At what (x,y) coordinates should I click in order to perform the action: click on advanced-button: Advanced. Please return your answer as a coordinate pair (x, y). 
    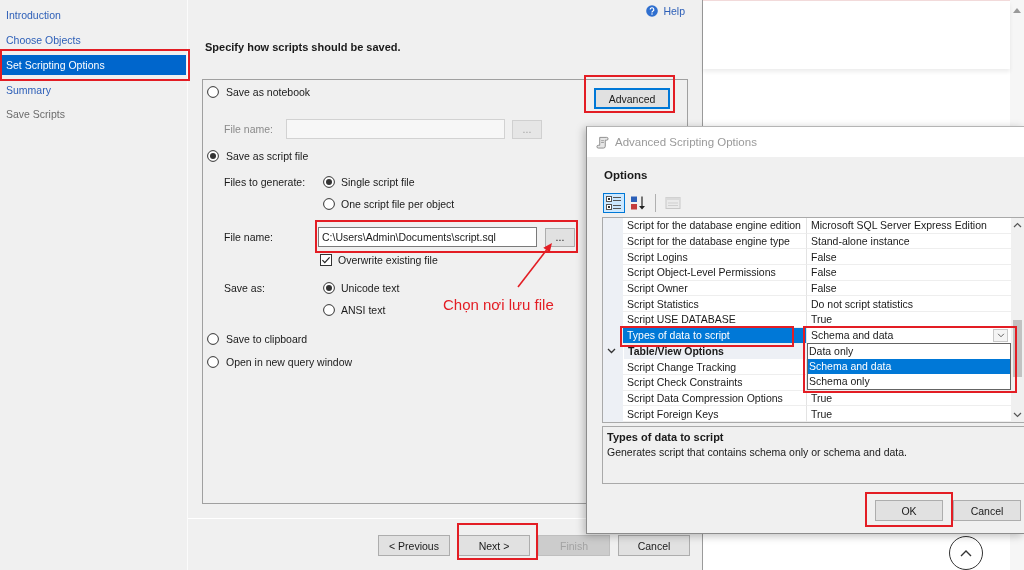
    Looking at the image, I should click on (632, 98).